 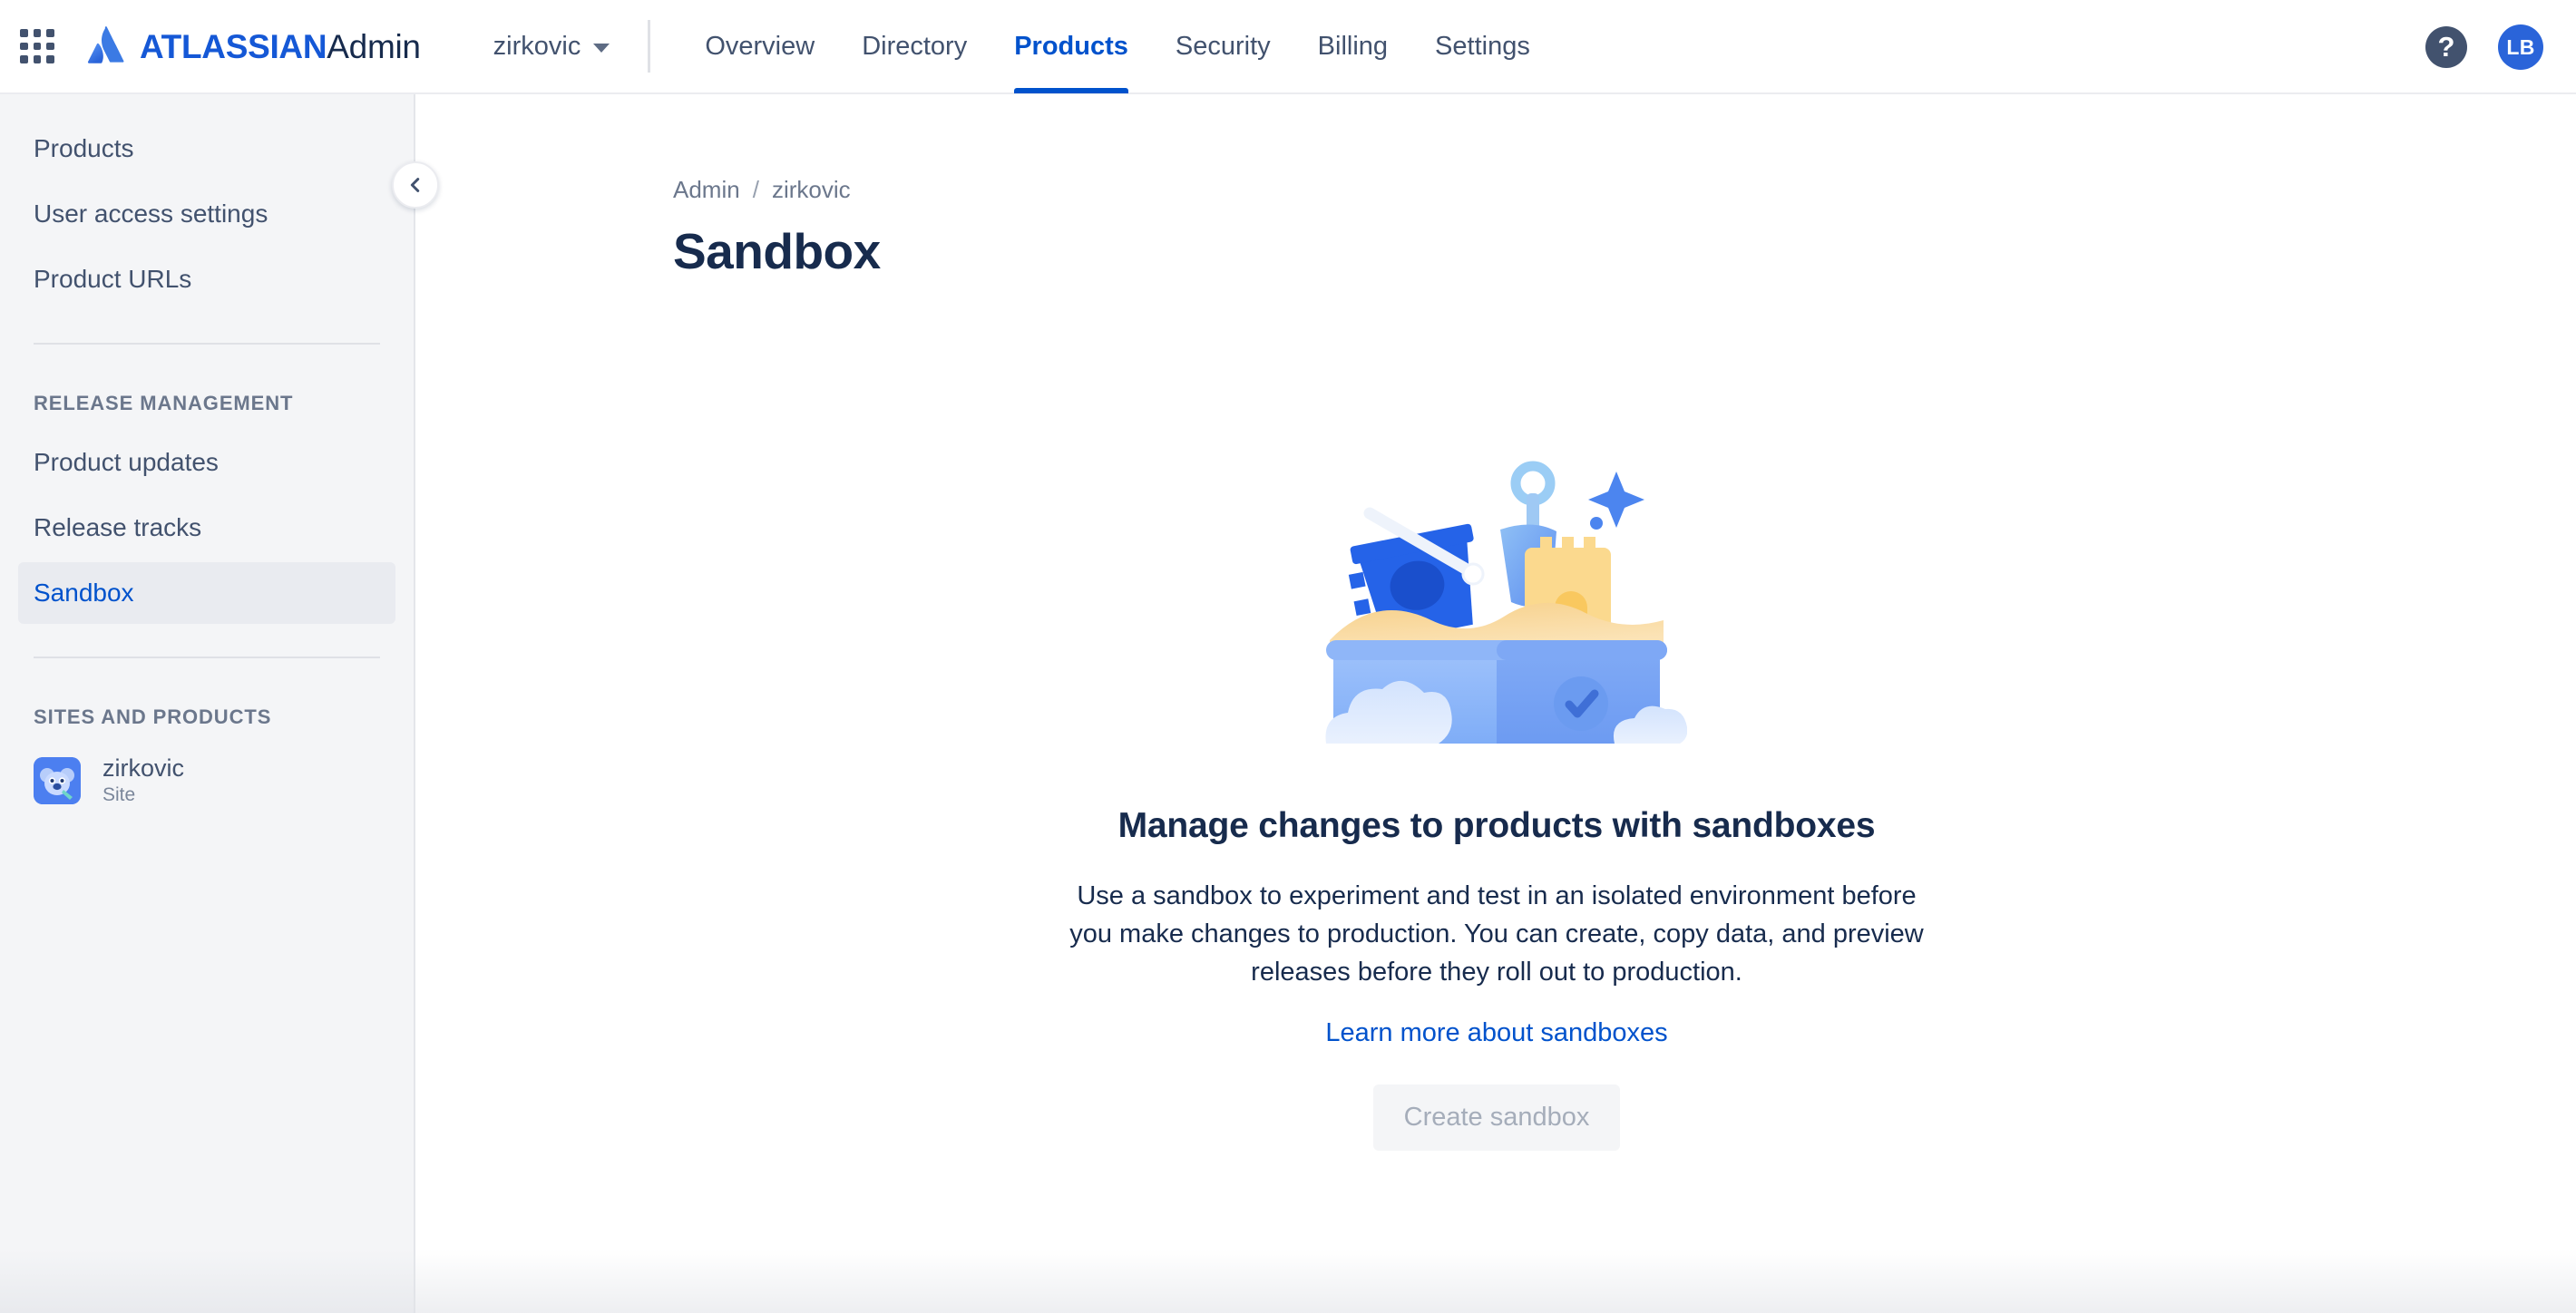 What do you see at coordinates (2446, 47) in the screenshot?
I see `question-mark-icon: ?` at bounding box center [2446, 47].